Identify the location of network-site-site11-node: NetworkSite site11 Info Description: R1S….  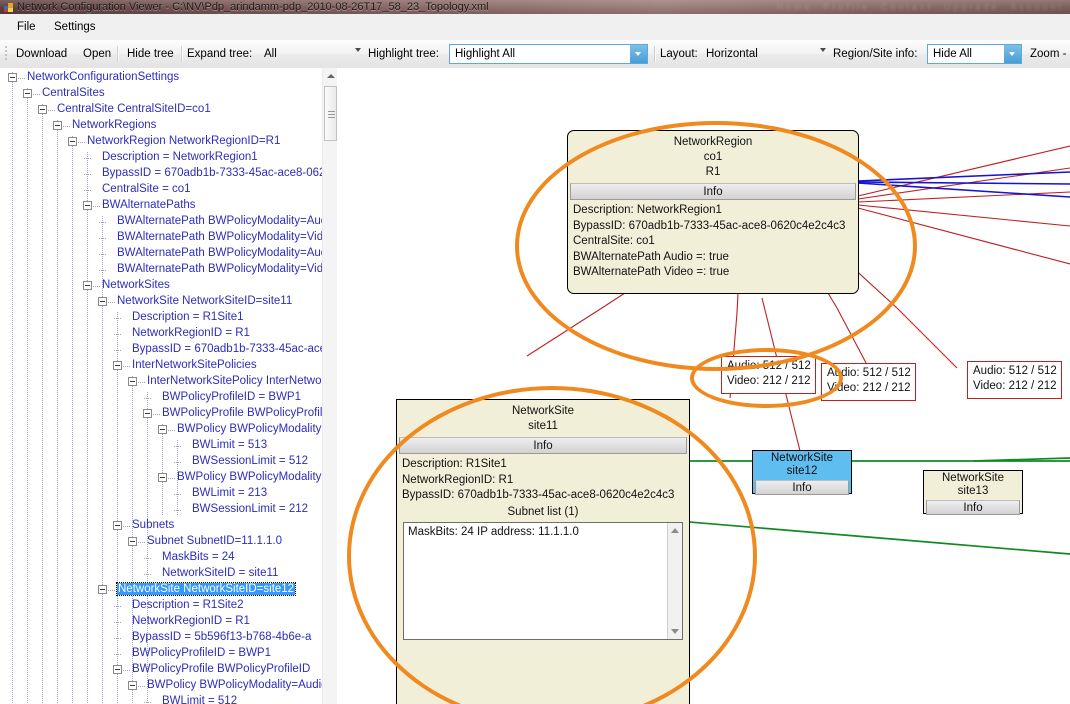
(543, 551).